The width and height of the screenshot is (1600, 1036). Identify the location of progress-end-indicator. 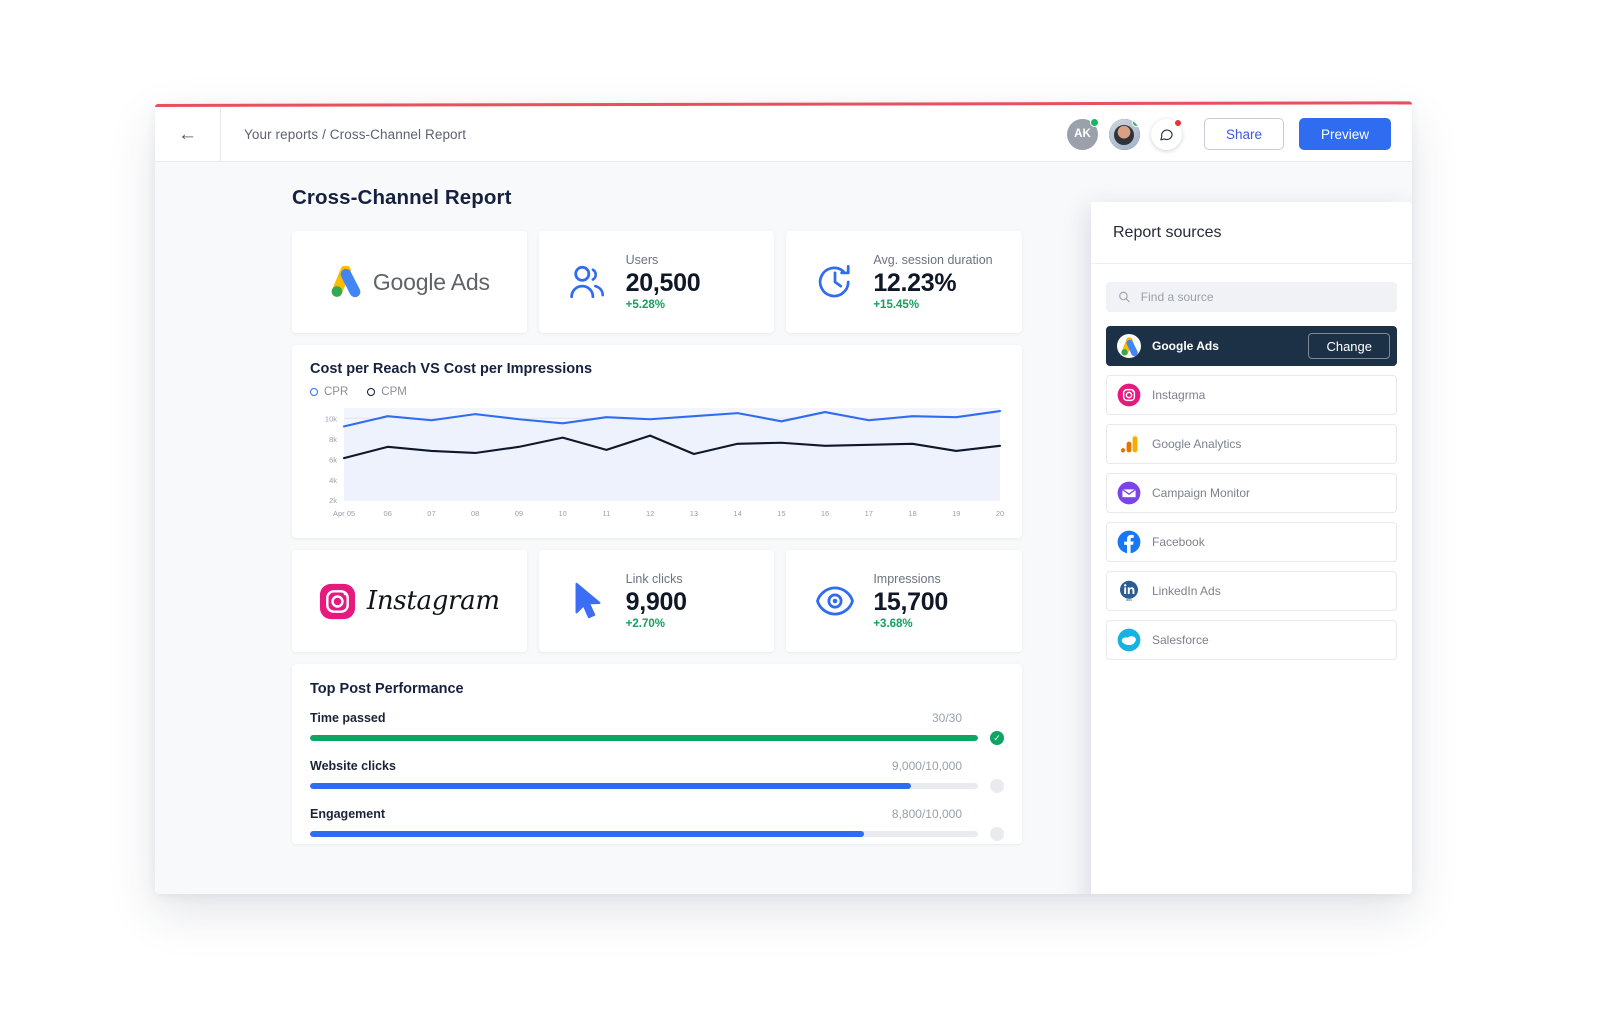
(997, 786).